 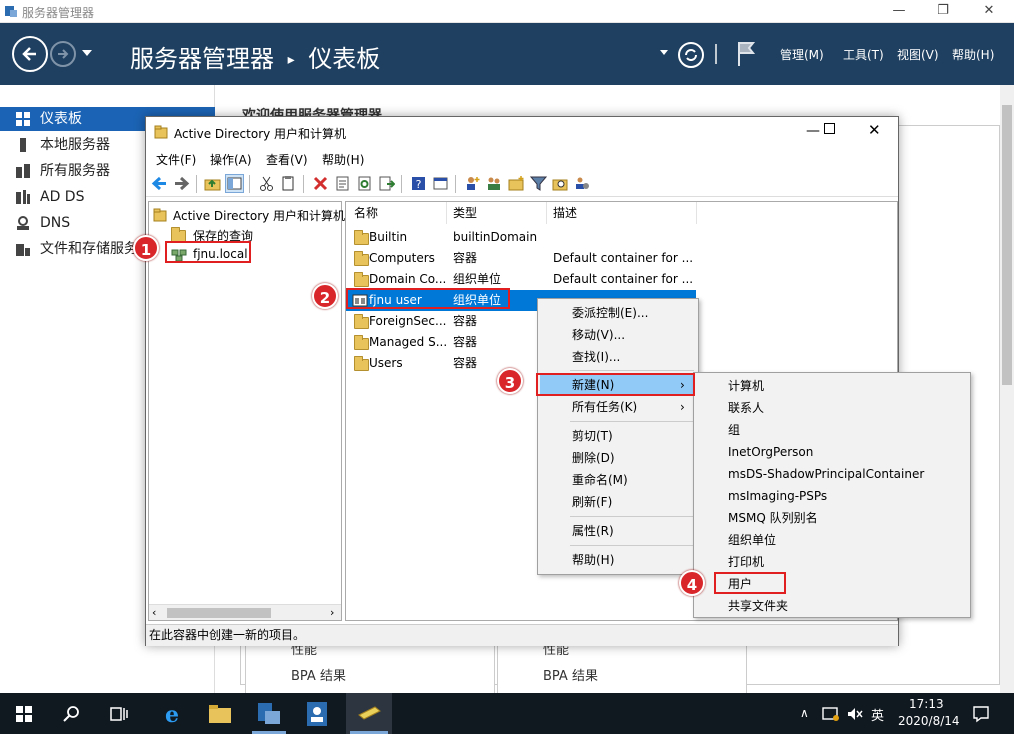 I want to click on dns-icon, so click(x=23, y=223).